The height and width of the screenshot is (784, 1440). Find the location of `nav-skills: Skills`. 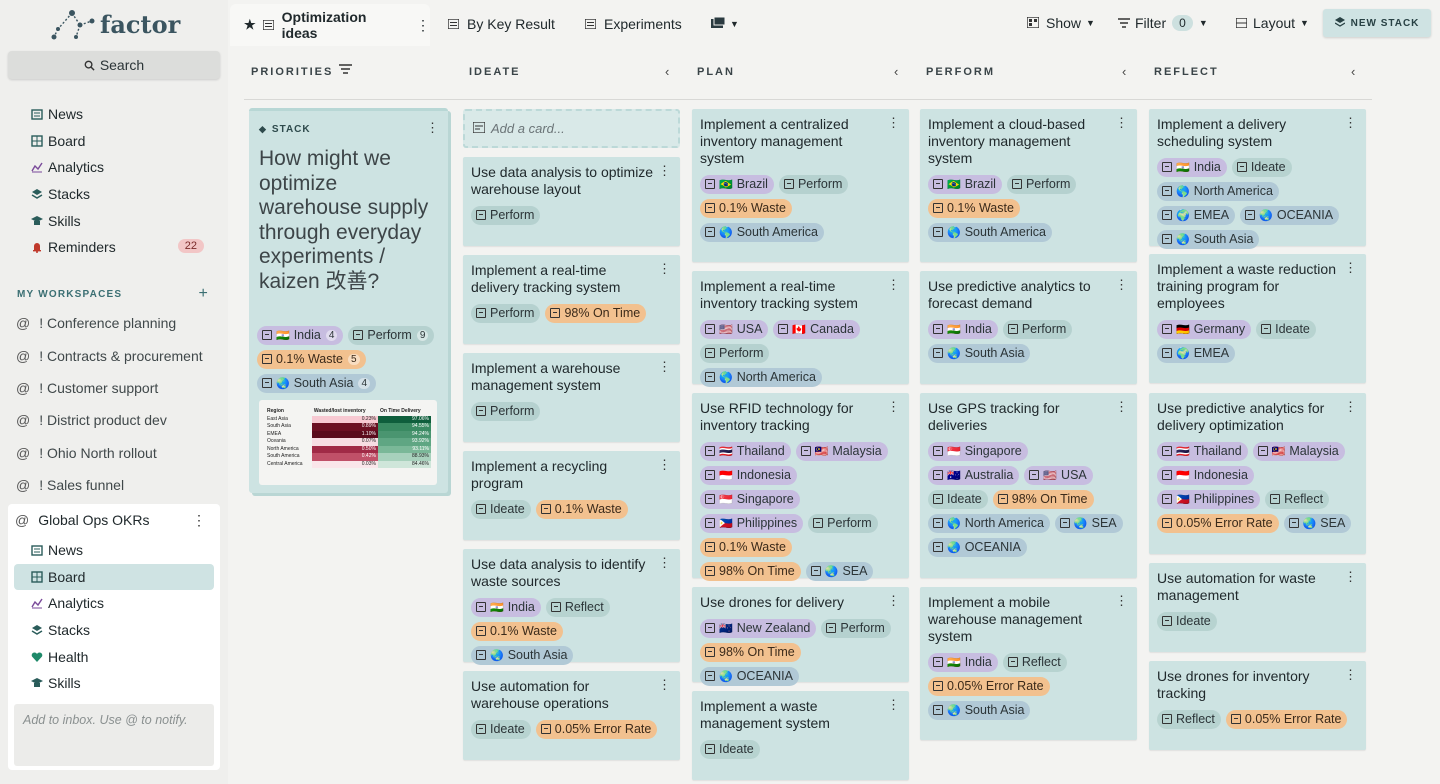

nav-skills: Skills is located at coordinates (114, 220).